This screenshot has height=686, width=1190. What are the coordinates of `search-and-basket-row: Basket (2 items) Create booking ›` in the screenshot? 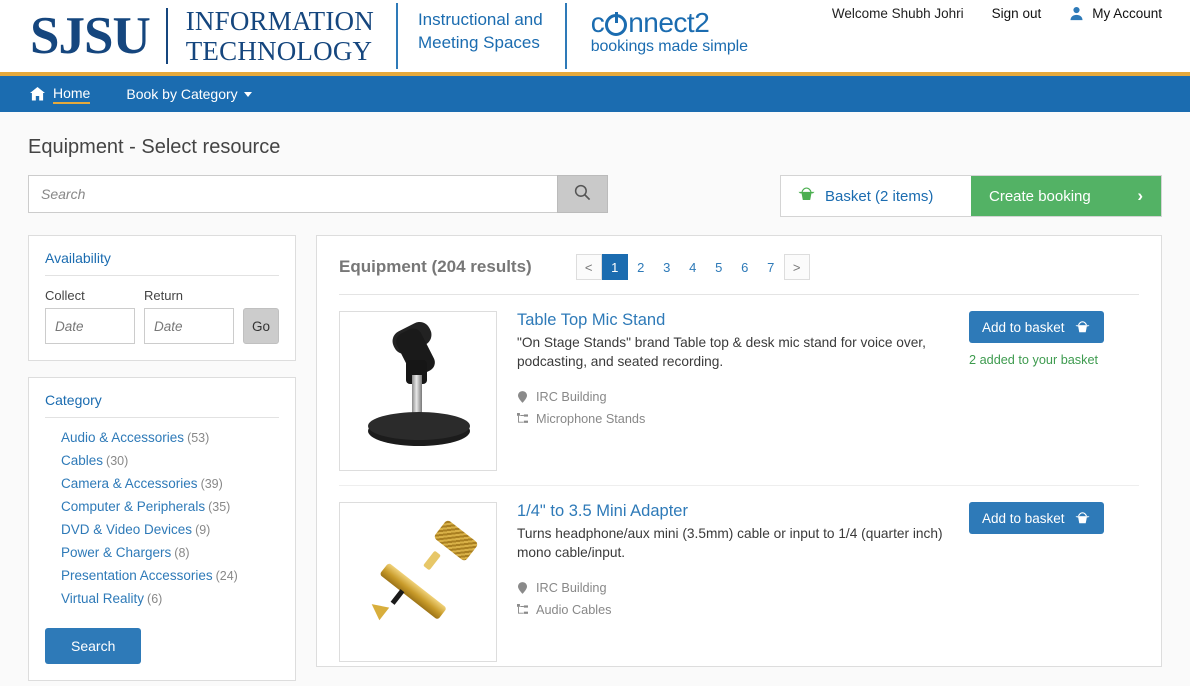 It's located at (595, 196).